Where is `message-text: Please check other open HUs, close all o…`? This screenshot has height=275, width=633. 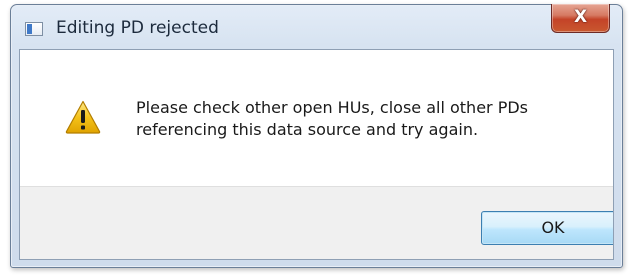
message-text: Please check other open HUs, close all o… is located at coordinates (371, 119).